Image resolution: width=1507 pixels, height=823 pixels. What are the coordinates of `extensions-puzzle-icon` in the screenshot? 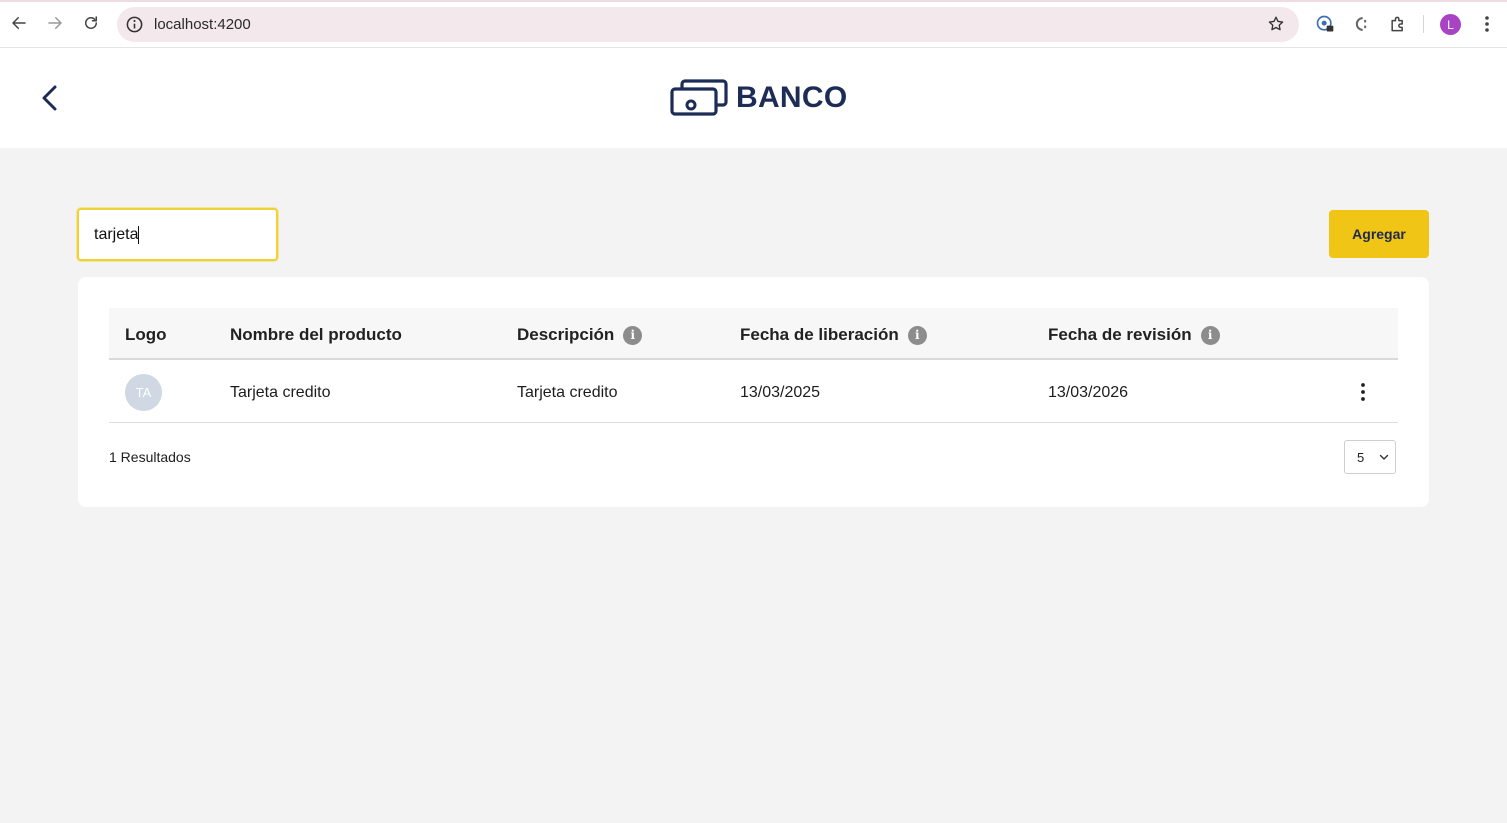 It's located at (1398, 24).